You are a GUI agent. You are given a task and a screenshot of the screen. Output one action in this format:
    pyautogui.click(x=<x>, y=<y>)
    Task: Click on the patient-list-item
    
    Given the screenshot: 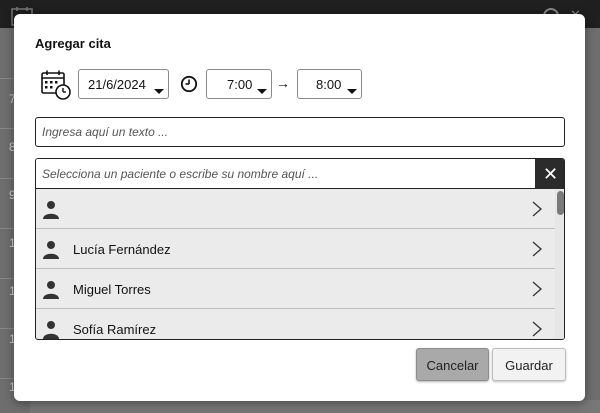 What is the action you would take?
    pyautogui.click(x=295, y=209)
    